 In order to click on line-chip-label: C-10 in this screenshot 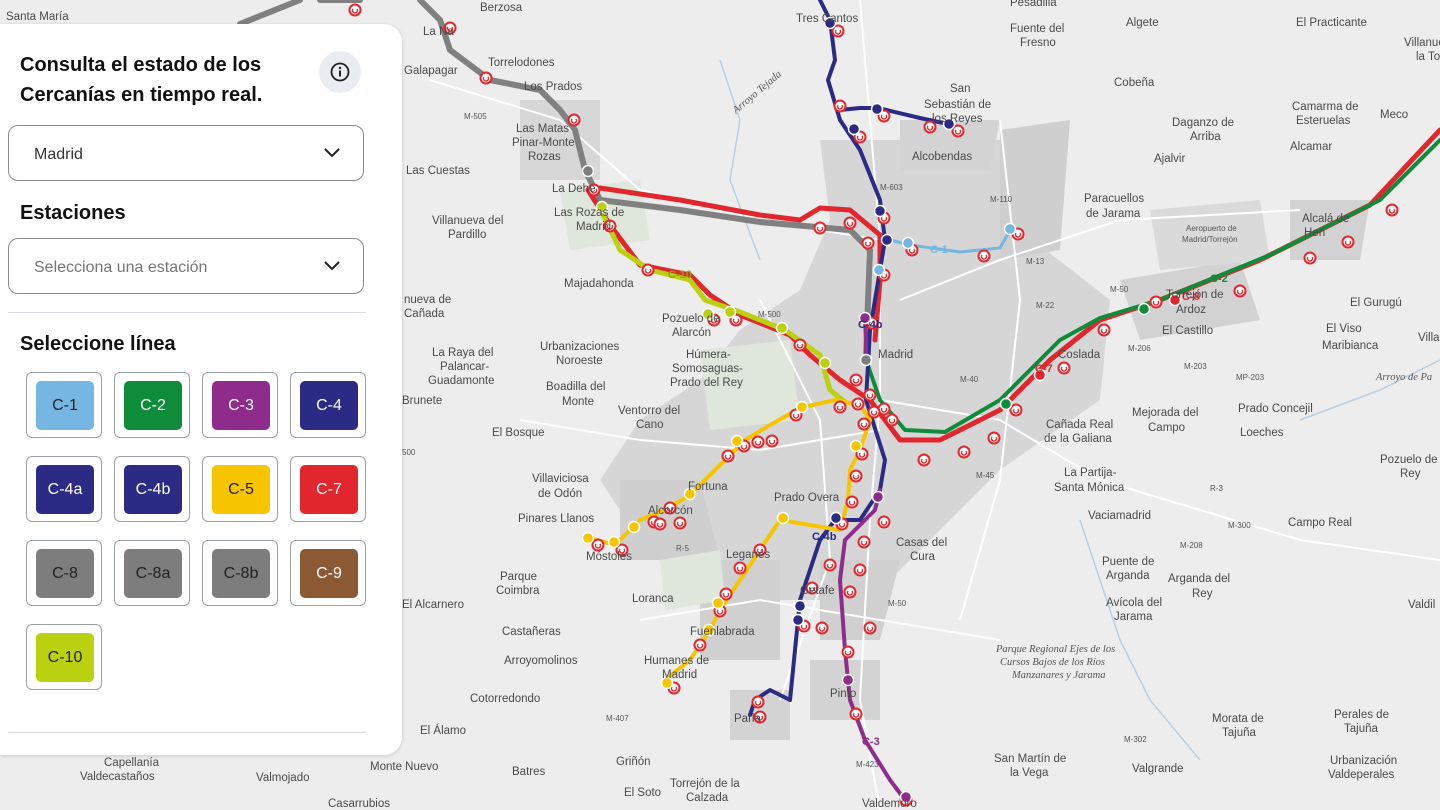, I will do `click(65, 657)`.